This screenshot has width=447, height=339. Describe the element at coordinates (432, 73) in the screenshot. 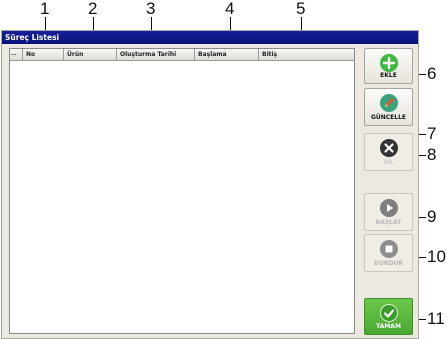

I see `callout-6: 6` at that location.